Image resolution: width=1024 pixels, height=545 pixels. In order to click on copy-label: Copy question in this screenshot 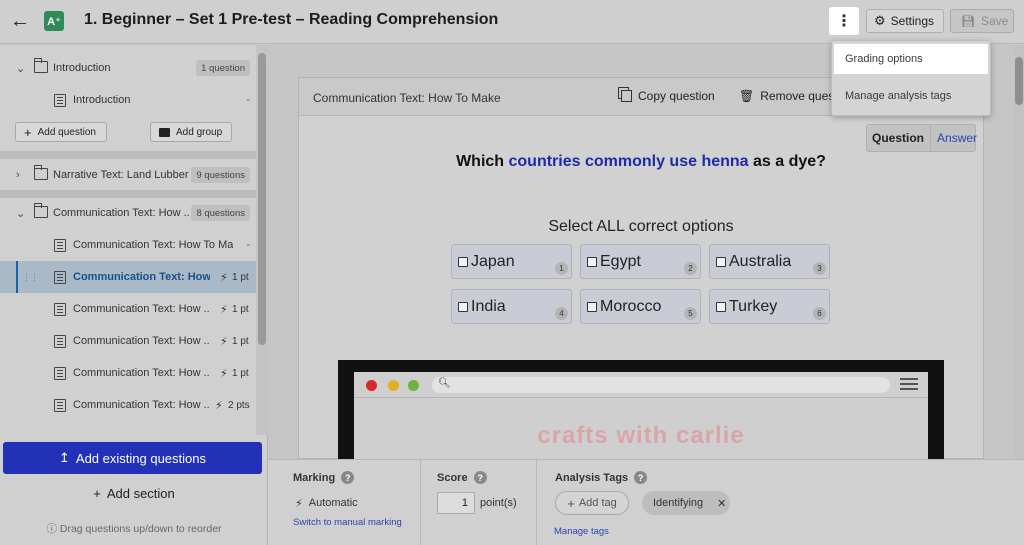, I will do `click(676, 96)`.